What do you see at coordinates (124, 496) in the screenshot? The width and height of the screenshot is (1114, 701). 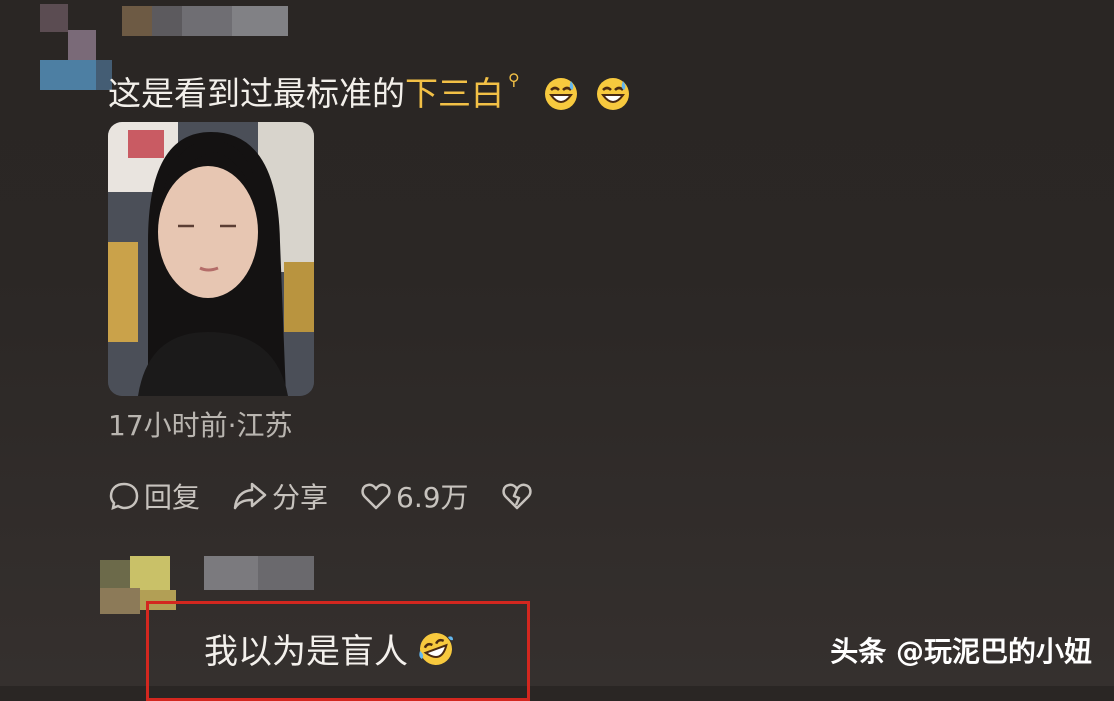 I see `comment-bubble-icon` at bounding box center [124, 496].